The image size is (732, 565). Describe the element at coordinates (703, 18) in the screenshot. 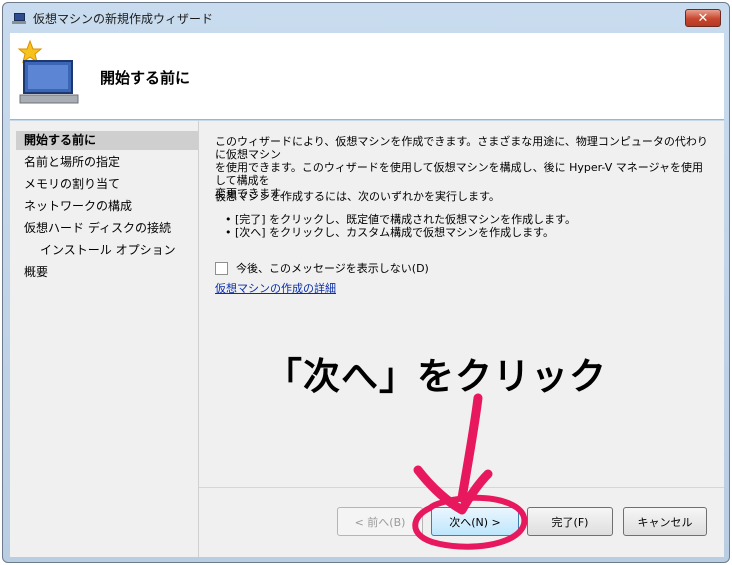

I see `close-button: ✕` at that location.